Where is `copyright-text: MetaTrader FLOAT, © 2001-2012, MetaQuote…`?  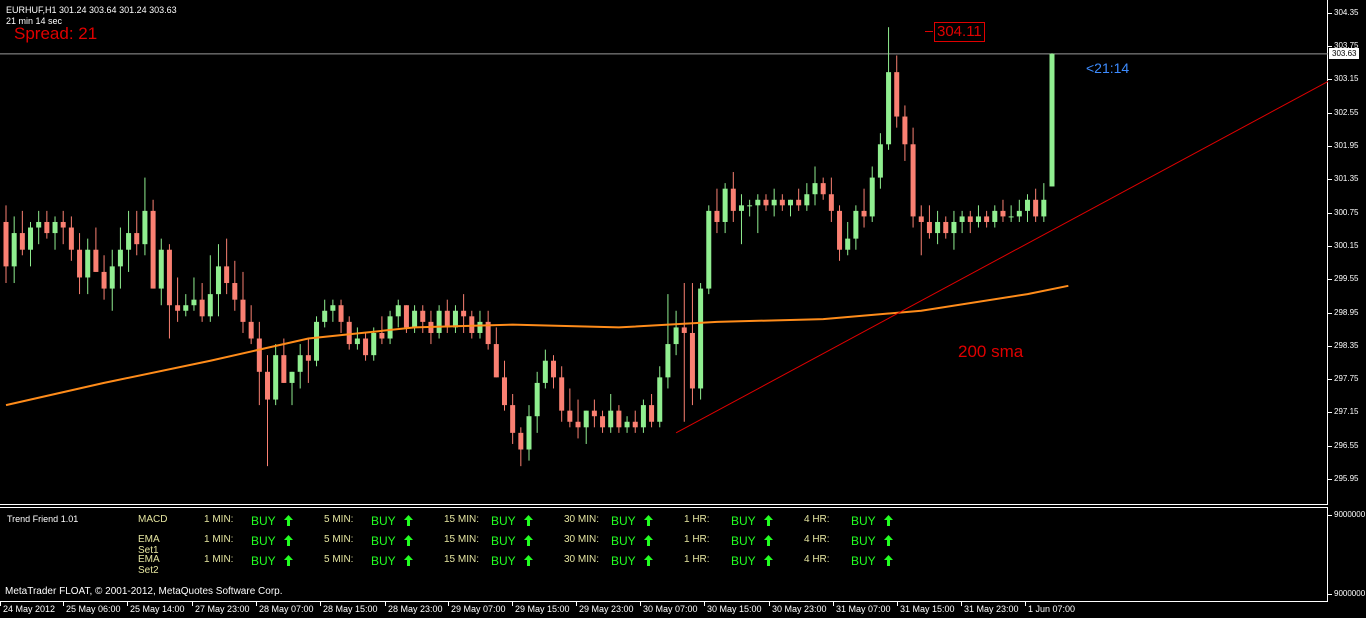 copyright-text: MetaTrader FLOAT, © 2001-2012, MetaQuote… is located at coordinates (144, 591).